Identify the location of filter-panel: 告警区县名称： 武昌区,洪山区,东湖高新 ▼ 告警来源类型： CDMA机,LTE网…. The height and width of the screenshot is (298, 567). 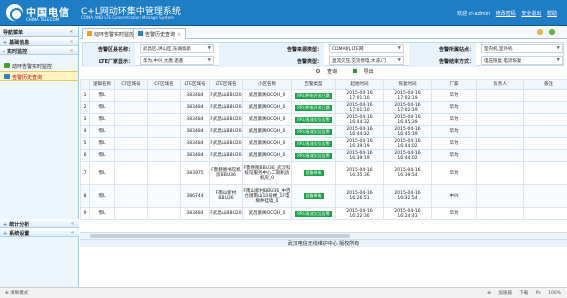
(323, 54).